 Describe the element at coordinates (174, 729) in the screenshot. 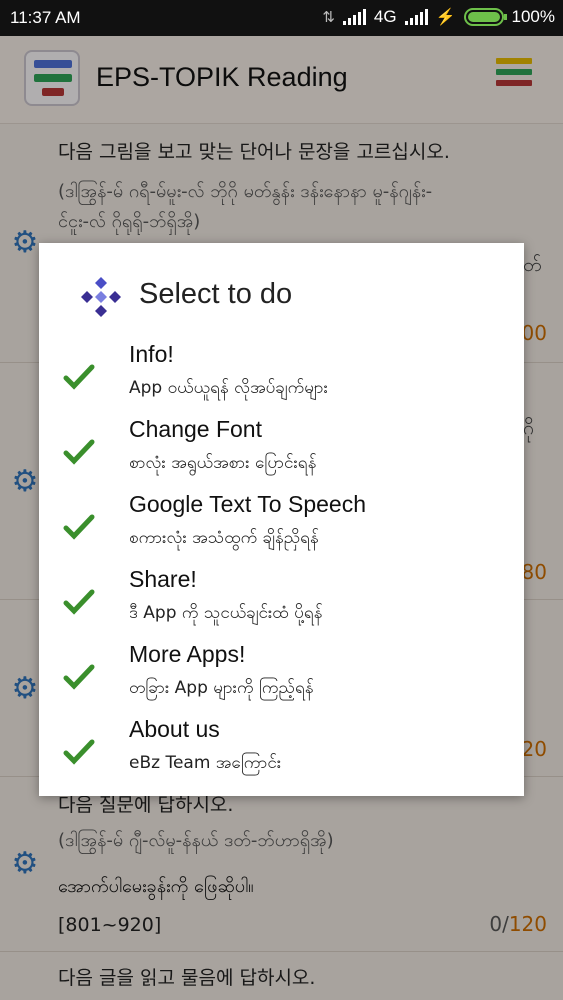

I see `option-label: About us` at that location.